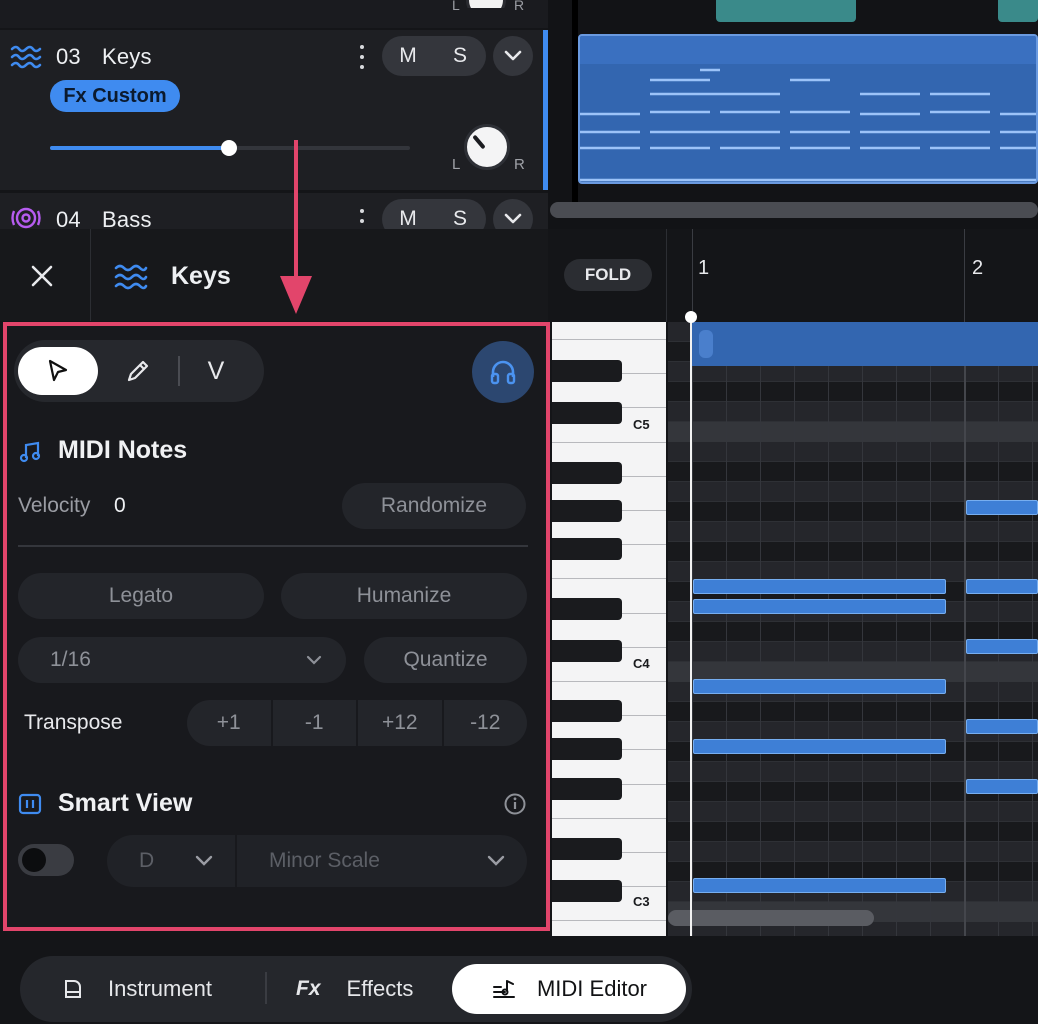 This screenshot has width=1038, height=1024. What do you see at coordinates (503, 372) in the screenshot?
I see `listen-button` at bounding box center [503, 372].